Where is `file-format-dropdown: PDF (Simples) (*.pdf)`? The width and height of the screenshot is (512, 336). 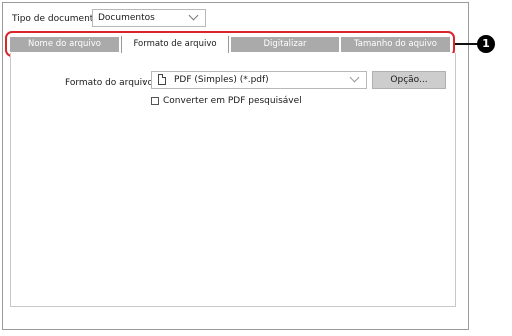 file-format-dropdown: PDF (Simples) (*.pdf) is located at coordinates (259, 80).